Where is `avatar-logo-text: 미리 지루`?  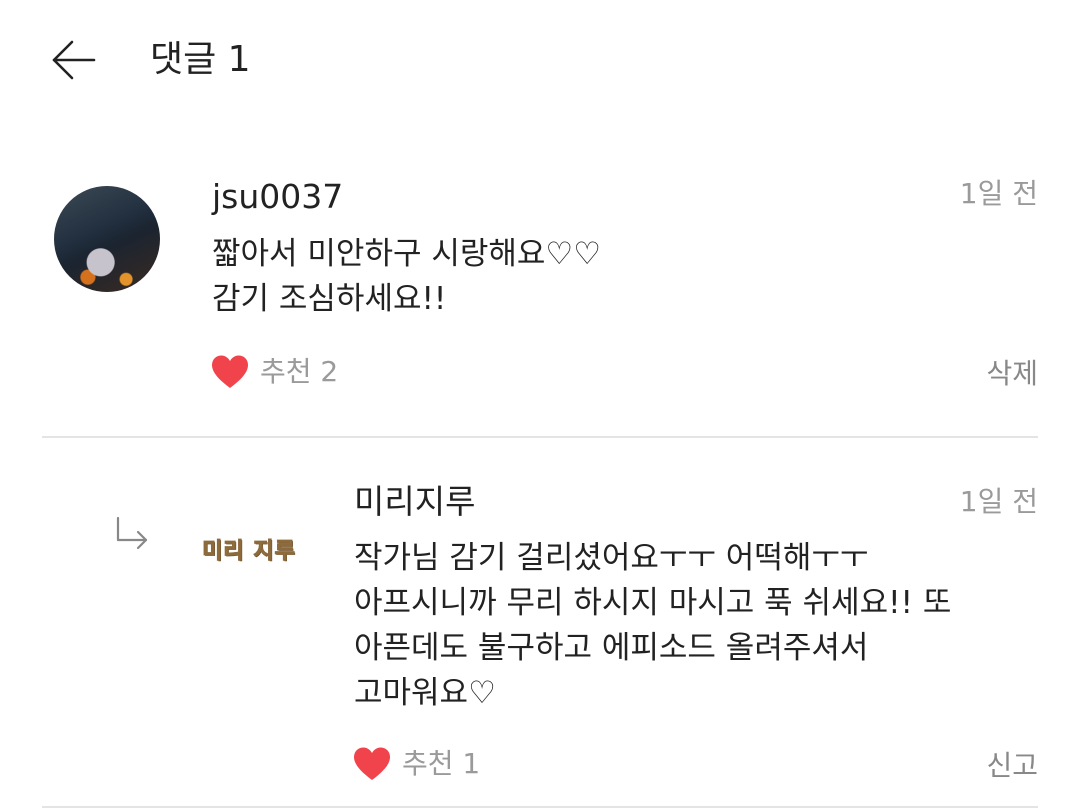 avatar-logo-text: 미리 지루 is located at coordinates (249, 552).